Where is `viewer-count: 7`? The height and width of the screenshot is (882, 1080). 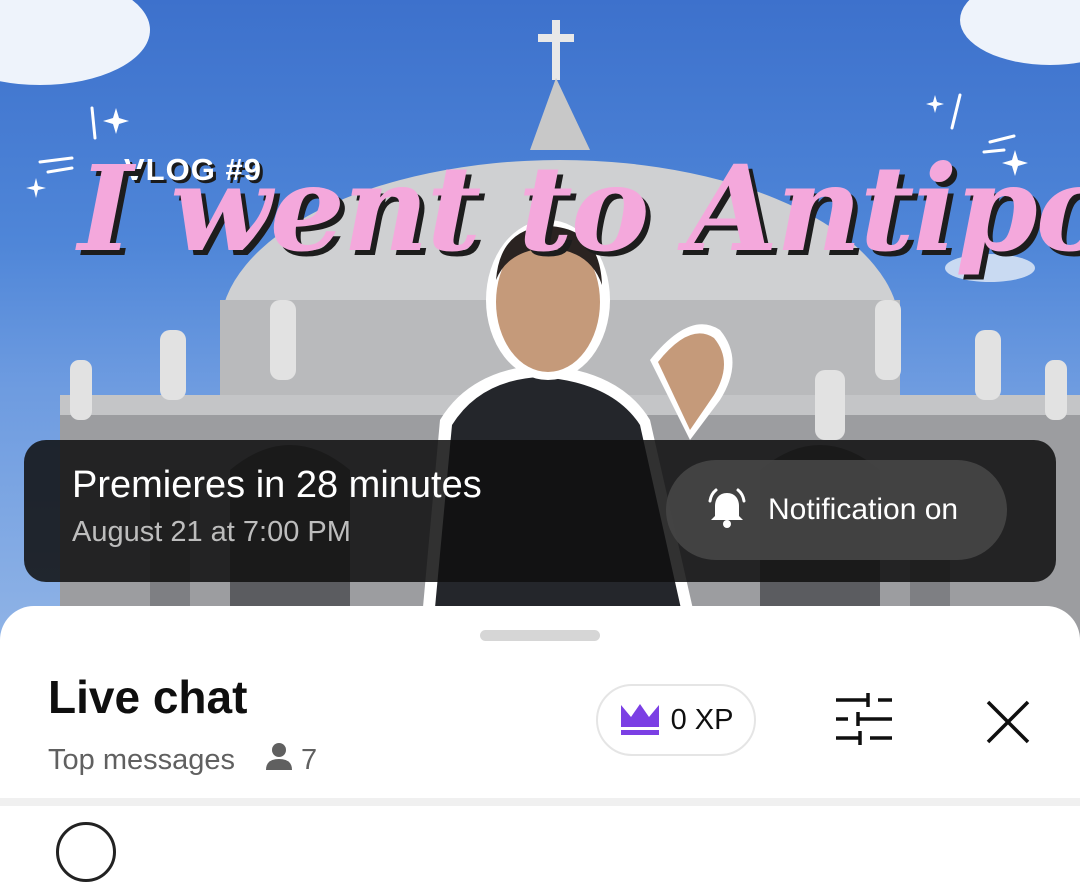 viewer-count: 7 is located at coordinates (290, 760).